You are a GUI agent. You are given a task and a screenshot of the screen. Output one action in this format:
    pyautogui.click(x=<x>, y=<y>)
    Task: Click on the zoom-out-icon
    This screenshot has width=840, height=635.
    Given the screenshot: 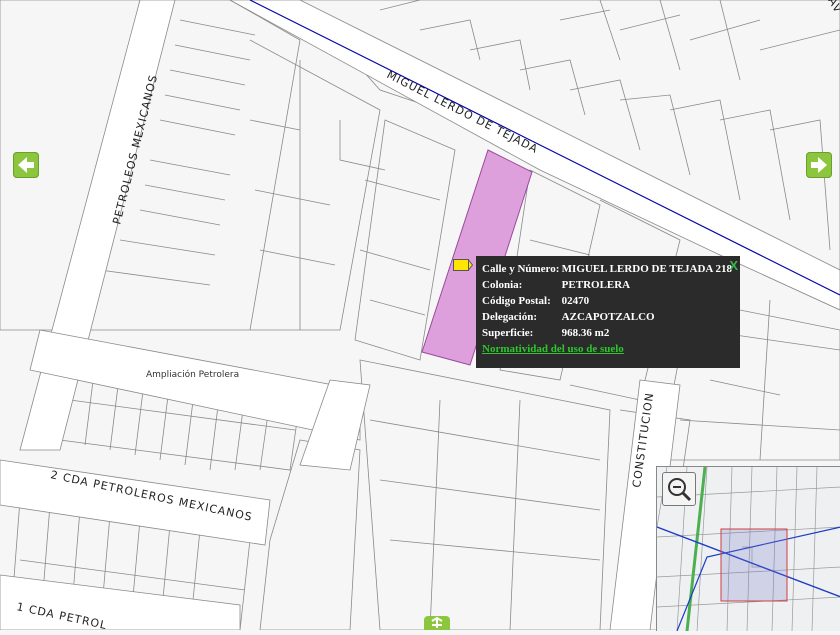 What is the action you would take?
    pyautogui.click(x=680, y=490)
    